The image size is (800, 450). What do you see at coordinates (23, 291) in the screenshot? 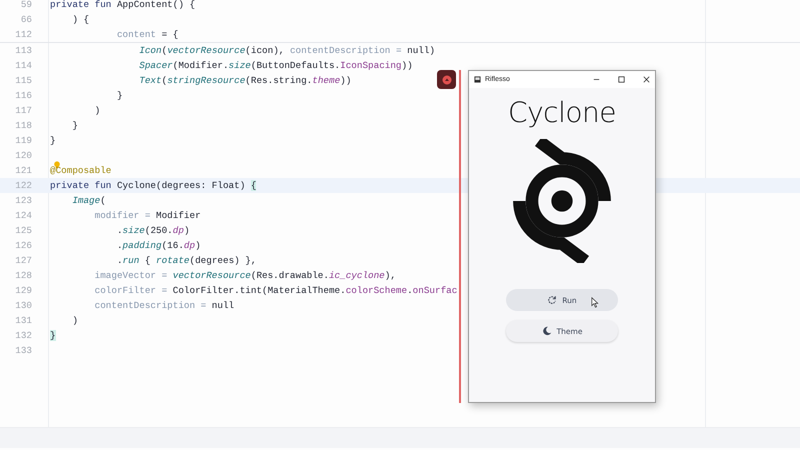
I see `line-number: 129` at bounding box center [23, 291].